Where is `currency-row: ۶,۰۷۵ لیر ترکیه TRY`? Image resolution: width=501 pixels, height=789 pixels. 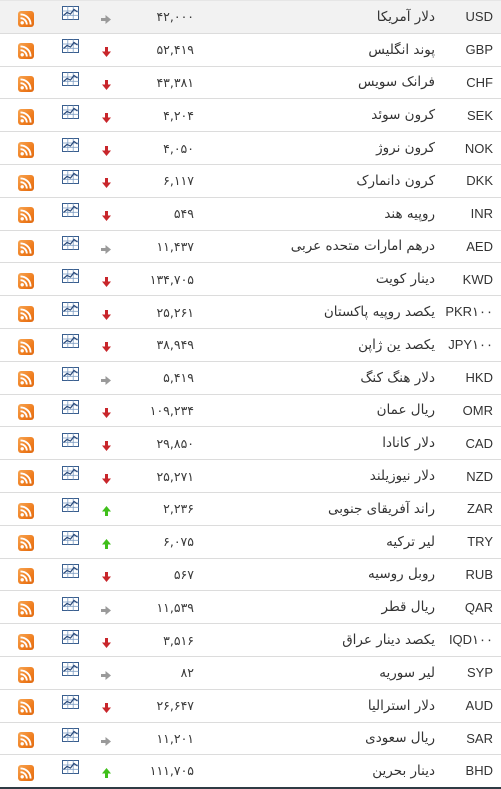 currency-row: ۶,۰۷۵ لیر ترکیه TRY is located at coordinates (250, 541).